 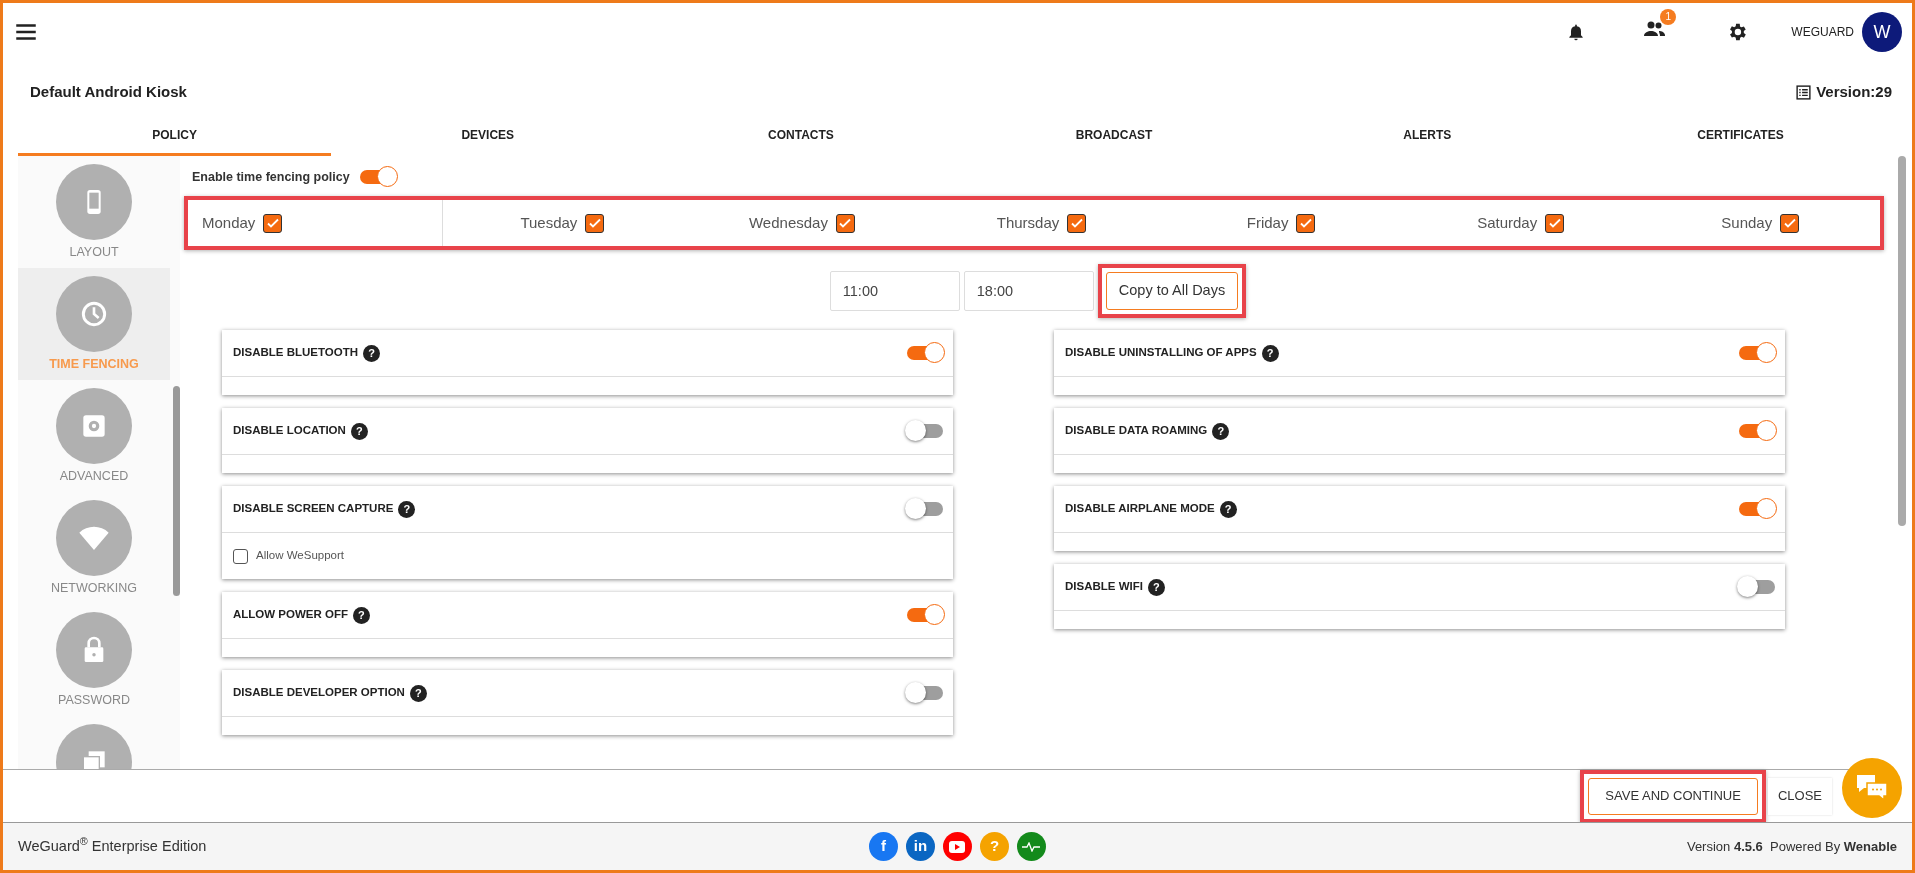 I want to click on day-label: Thursday, so click(x=1028, y=222).